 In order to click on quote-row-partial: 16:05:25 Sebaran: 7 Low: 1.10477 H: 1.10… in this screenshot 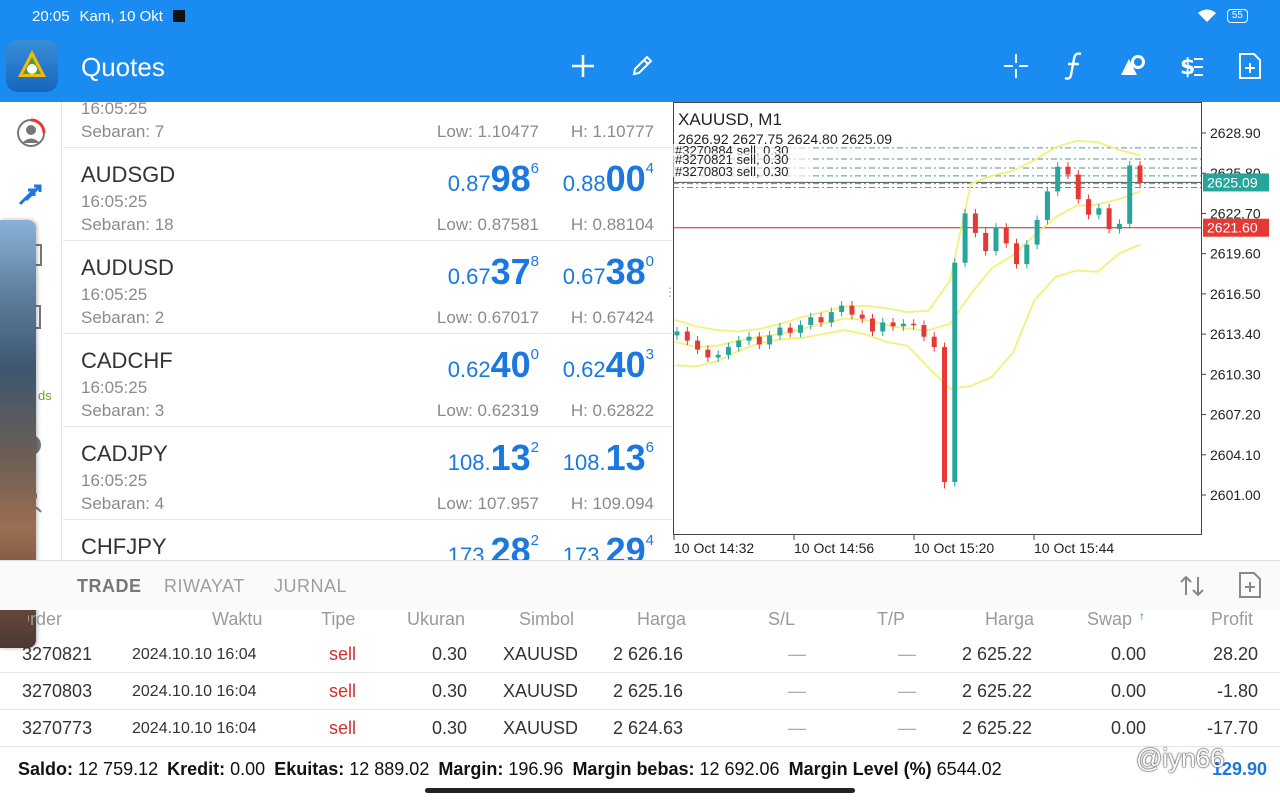, I will do `click(367, 125)`.